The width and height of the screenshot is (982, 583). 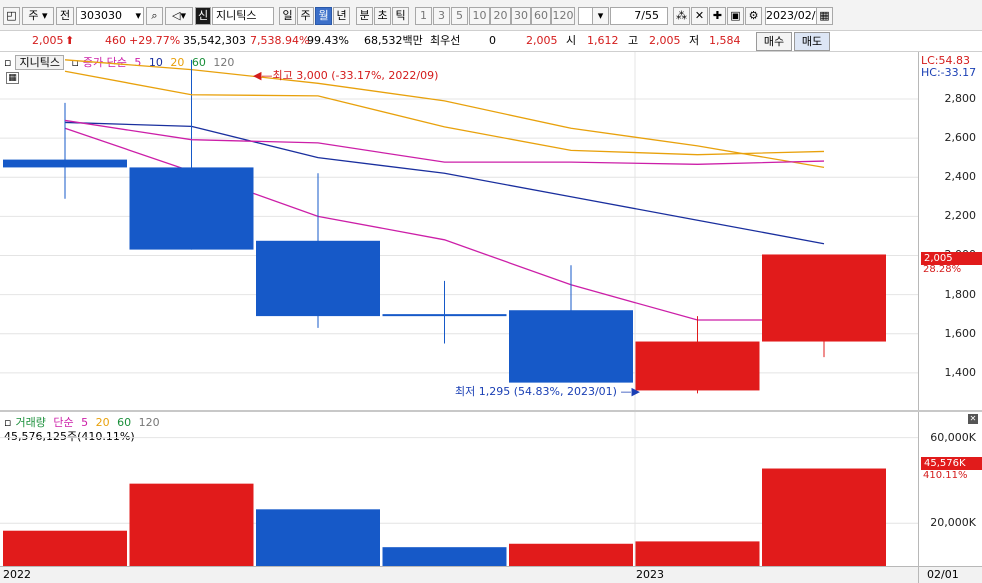 I want to click on volume-tick-label: 60,000K, so click(x=953, y=437).